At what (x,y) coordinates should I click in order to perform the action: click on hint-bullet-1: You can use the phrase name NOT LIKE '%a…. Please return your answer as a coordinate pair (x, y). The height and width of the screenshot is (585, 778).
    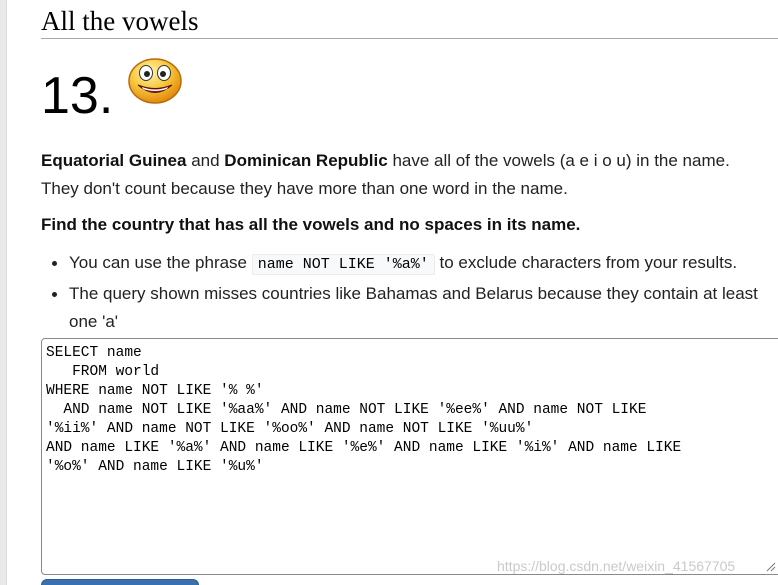
    Looking at the image, I should click on (394, 264).